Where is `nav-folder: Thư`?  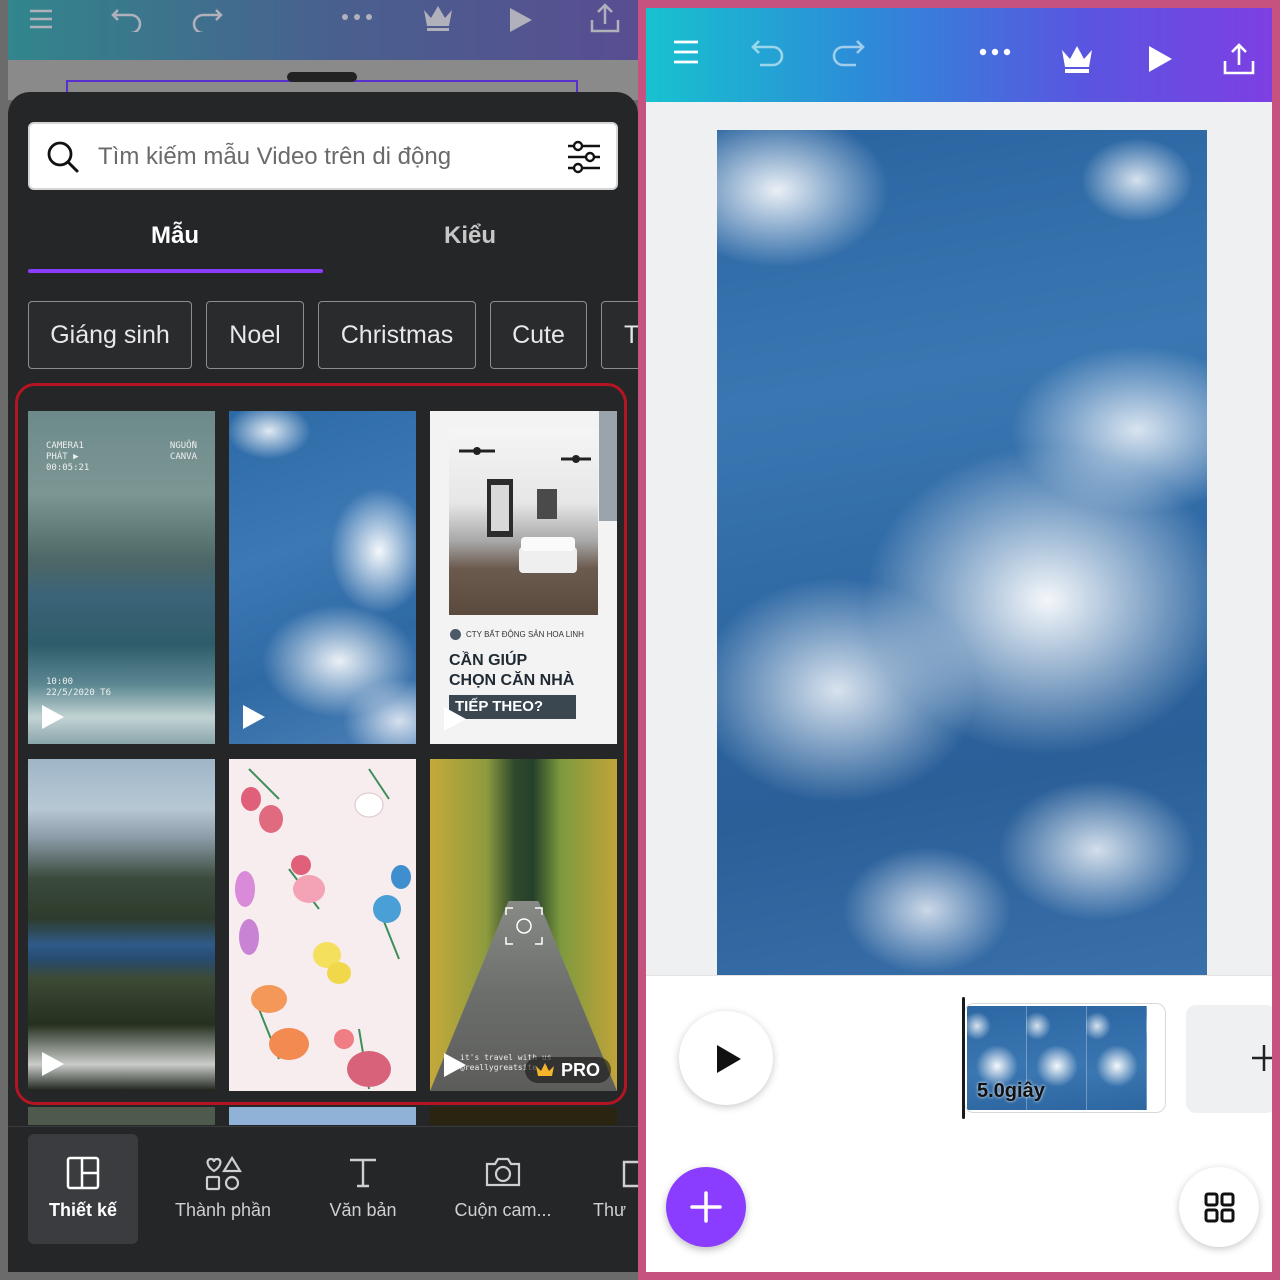
nav-folder: Thư is located at coordinates (608, 1189).